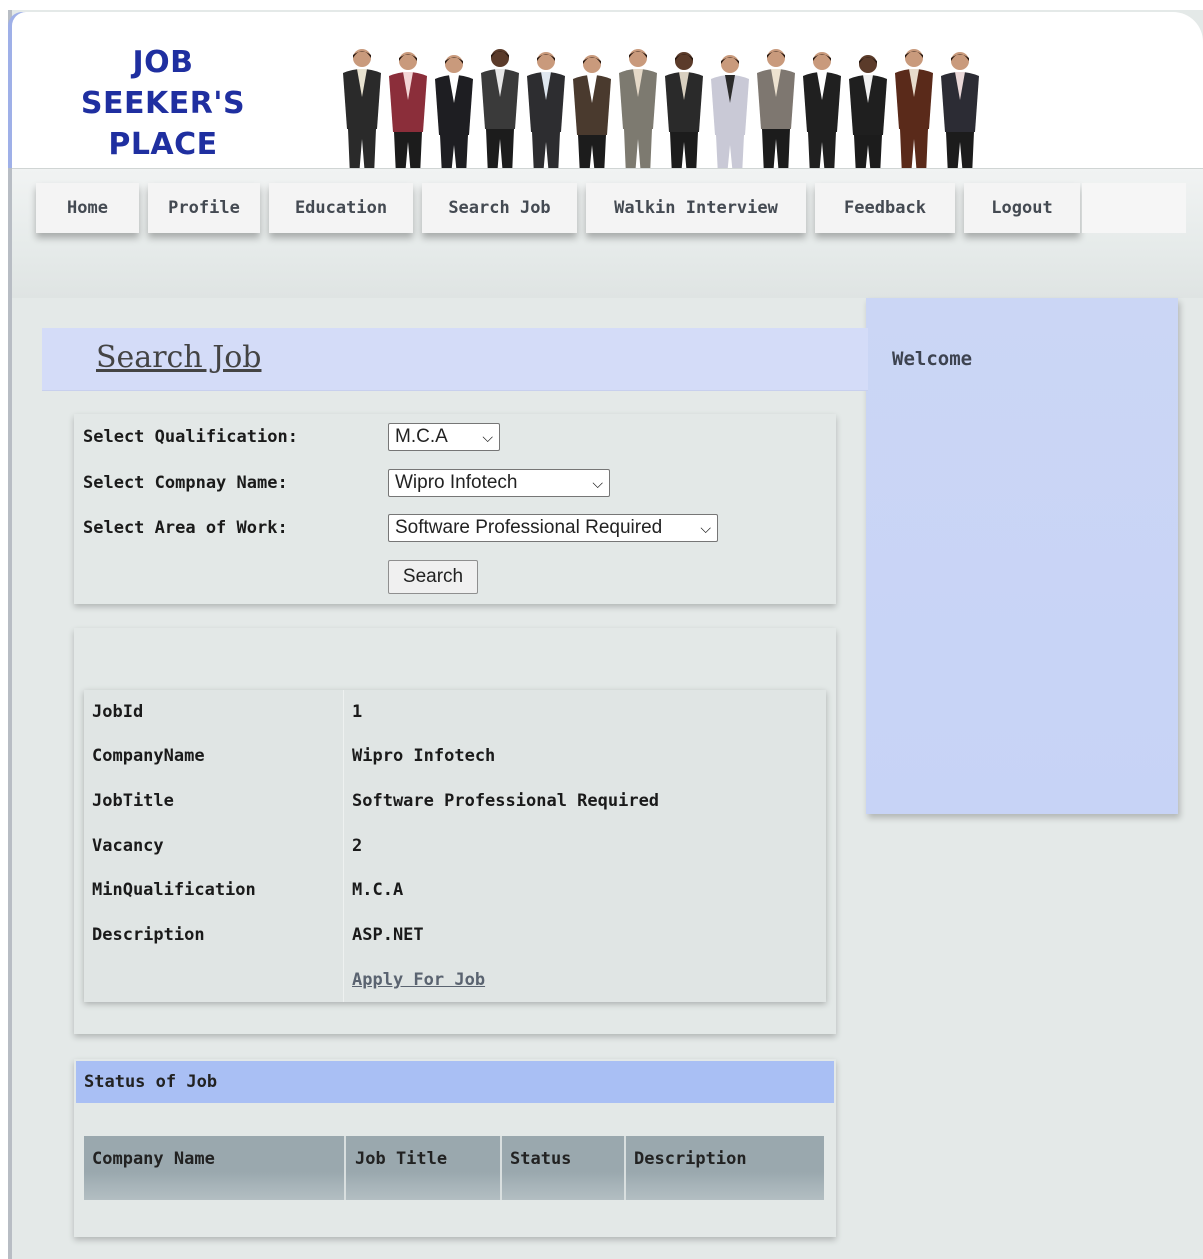 The width and height of the screenshot is (1203, 1259). Describe the element at coordinates (133, 801) in the screenshot. I see `job-title-label: JobTitle` at that location.